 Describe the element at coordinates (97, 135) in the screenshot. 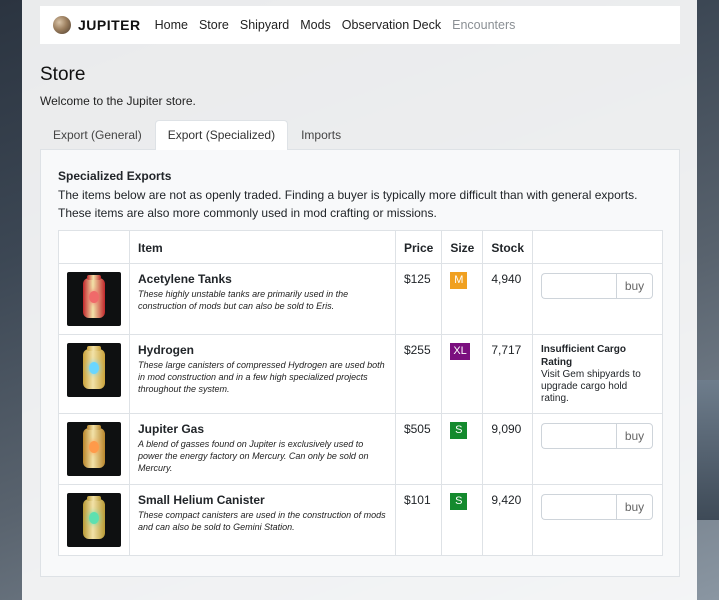

I see `tab-export-general: Export (General)` at that location.